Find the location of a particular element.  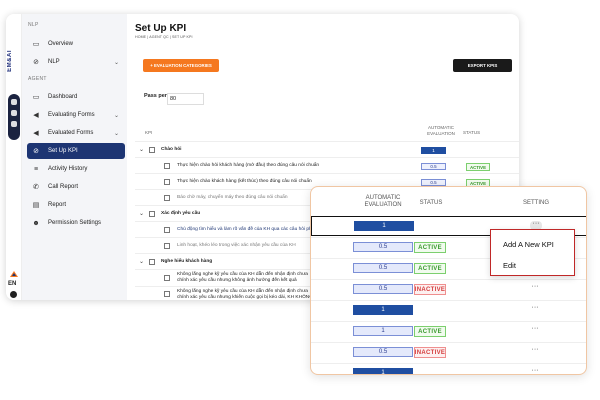

table-row: 1 ACTIVE ··· is located at coordinates (448, 331).